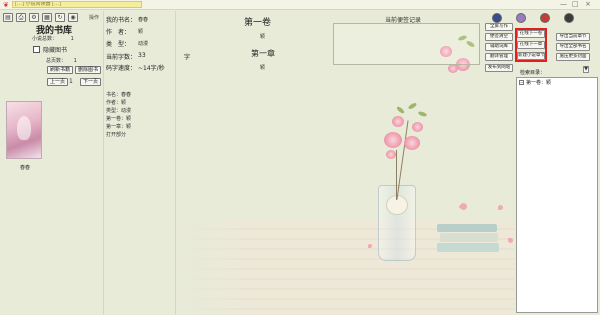 This screenshot has height=315, width=600. What do you see at coordinates (143, 44) in the screenshot?
I see `type-value: 动漫` at bounding box center [143, 44].